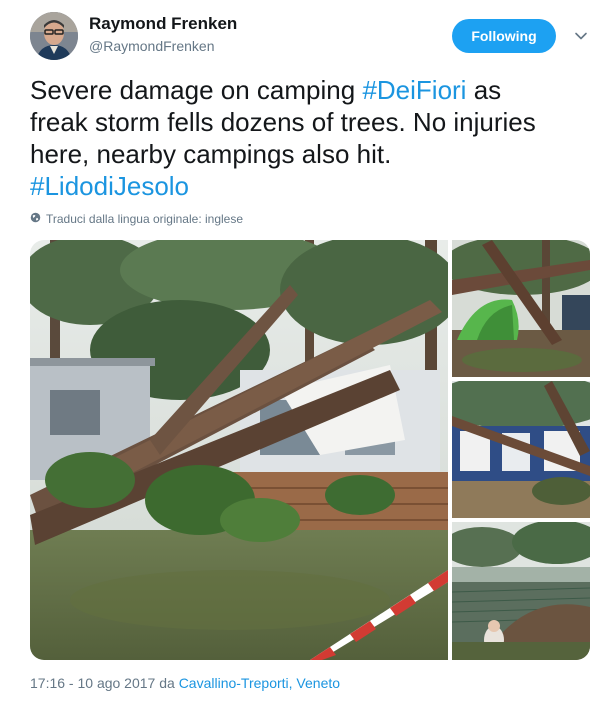 This screenshot has width=605, height=704. What do you see at coordinates (211, 154) in the screenshot?
I see `tweet-line-3: here, nearby campings also hit.` at bounding box center [211, 154].